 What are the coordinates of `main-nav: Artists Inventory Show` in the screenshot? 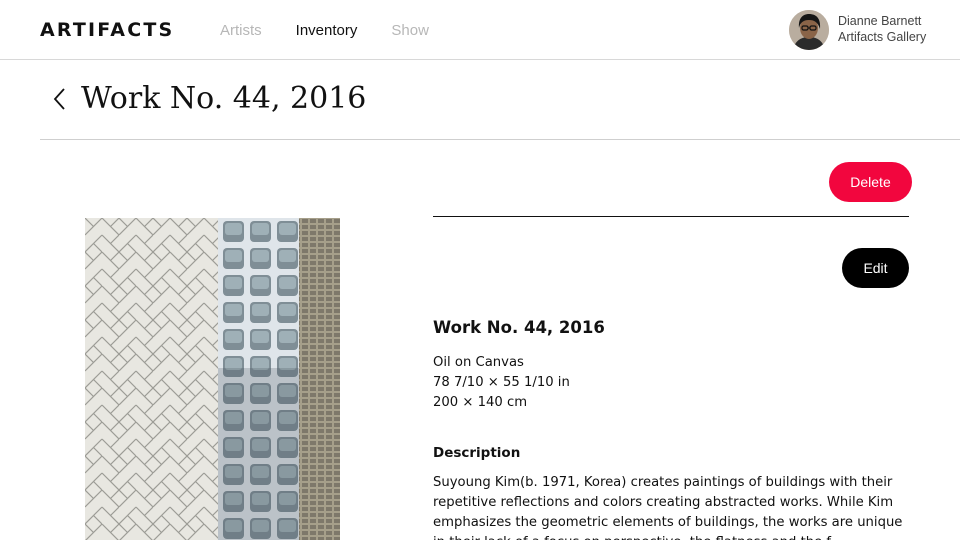 It's located at (324, 31).